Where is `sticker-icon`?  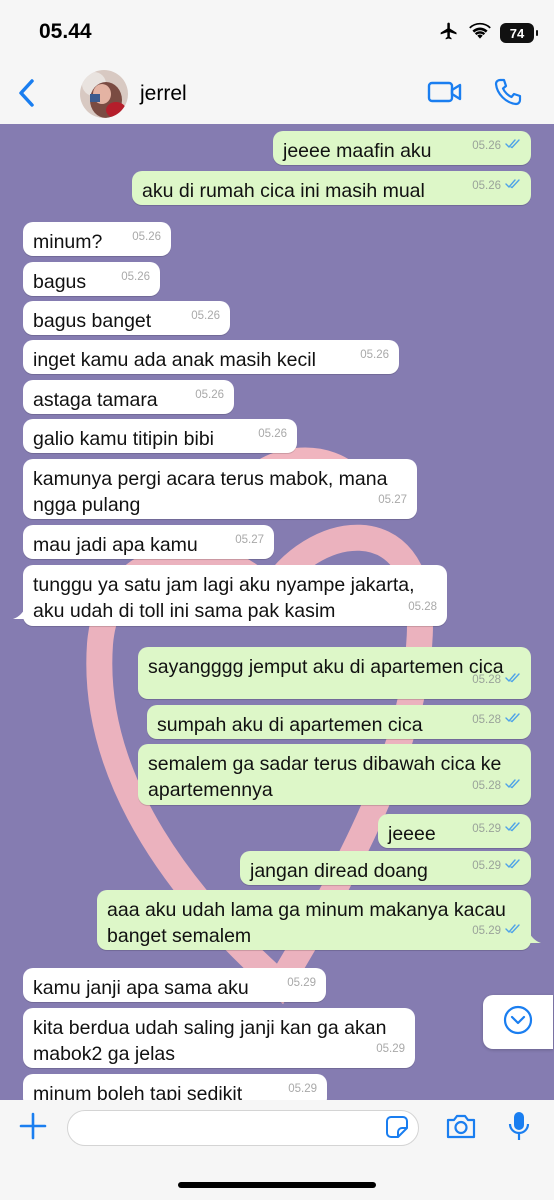 sticker-icon is located at coordinates (397, 1129).